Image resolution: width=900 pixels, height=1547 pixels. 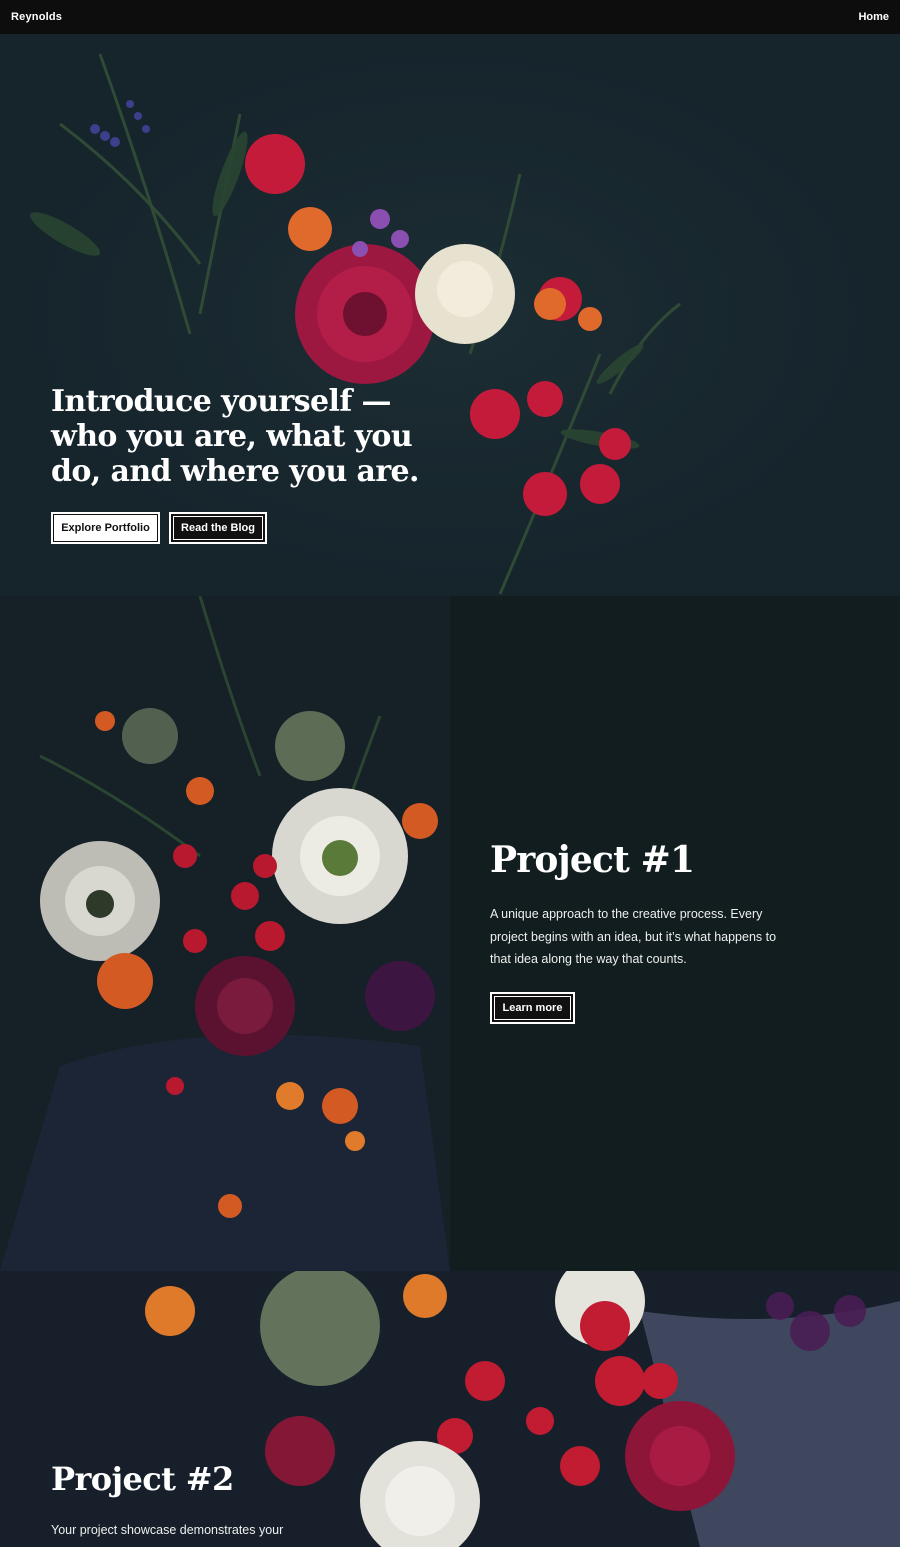 I want to click on explore-portfolio-button: Explore Portfolio, so click(x=105, y=528).